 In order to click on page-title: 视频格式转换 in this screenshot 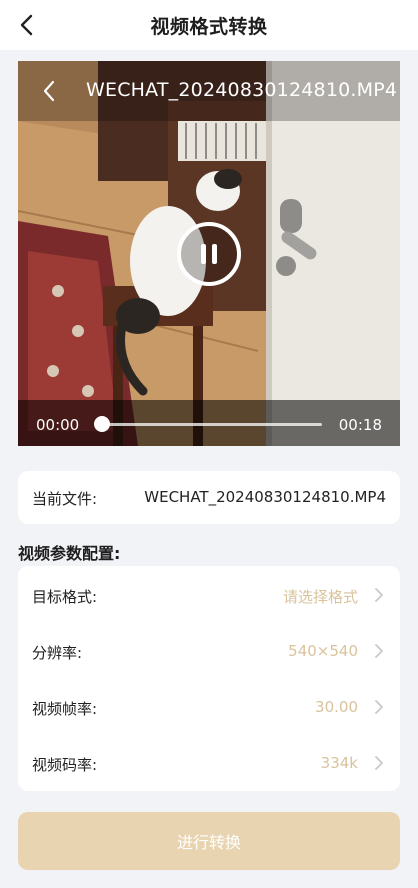, I will do `click(209, 27)`.